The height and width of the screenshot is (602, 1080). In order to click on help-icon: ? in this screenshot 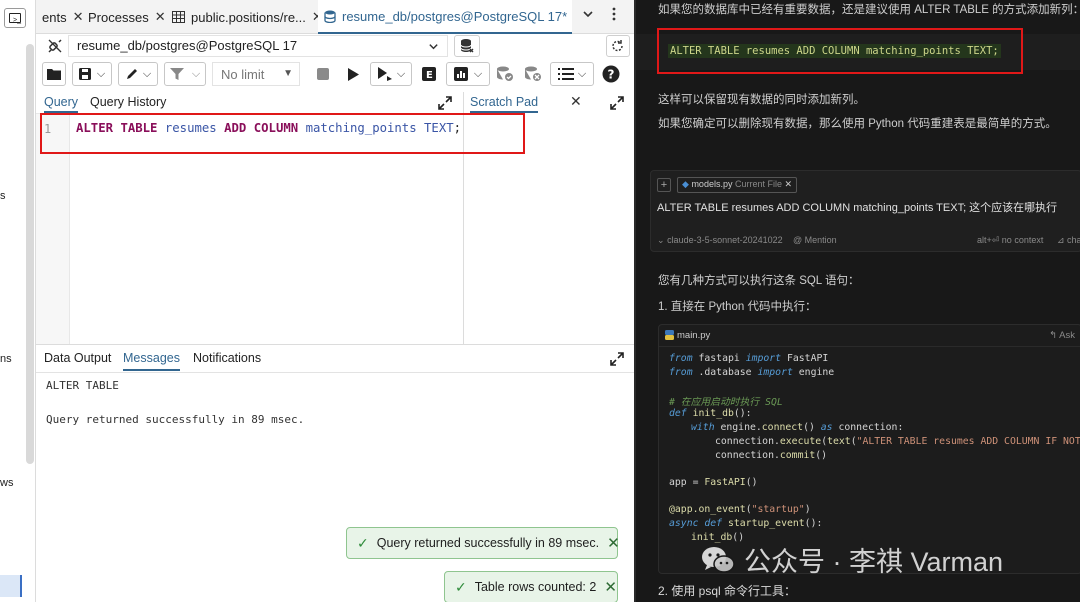, I will do `click(611, 74)`.